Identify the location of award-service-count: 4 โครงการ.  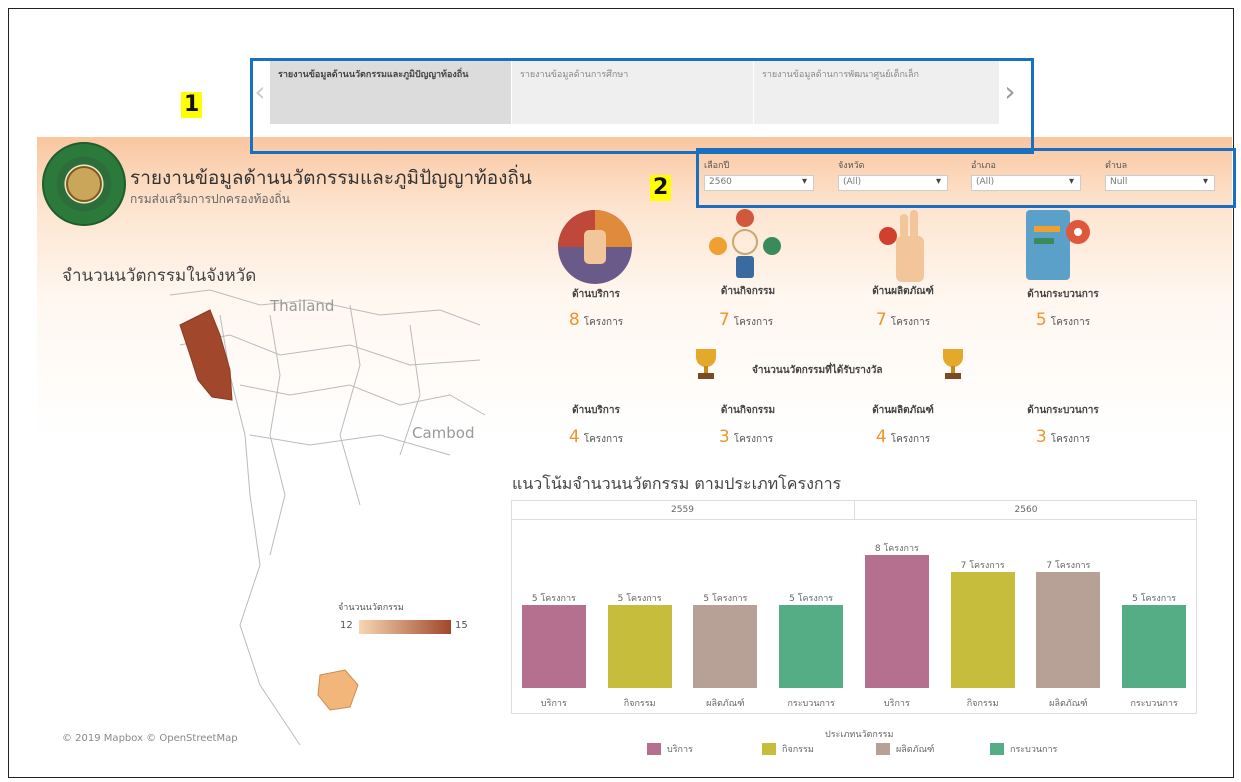
(596, 437).